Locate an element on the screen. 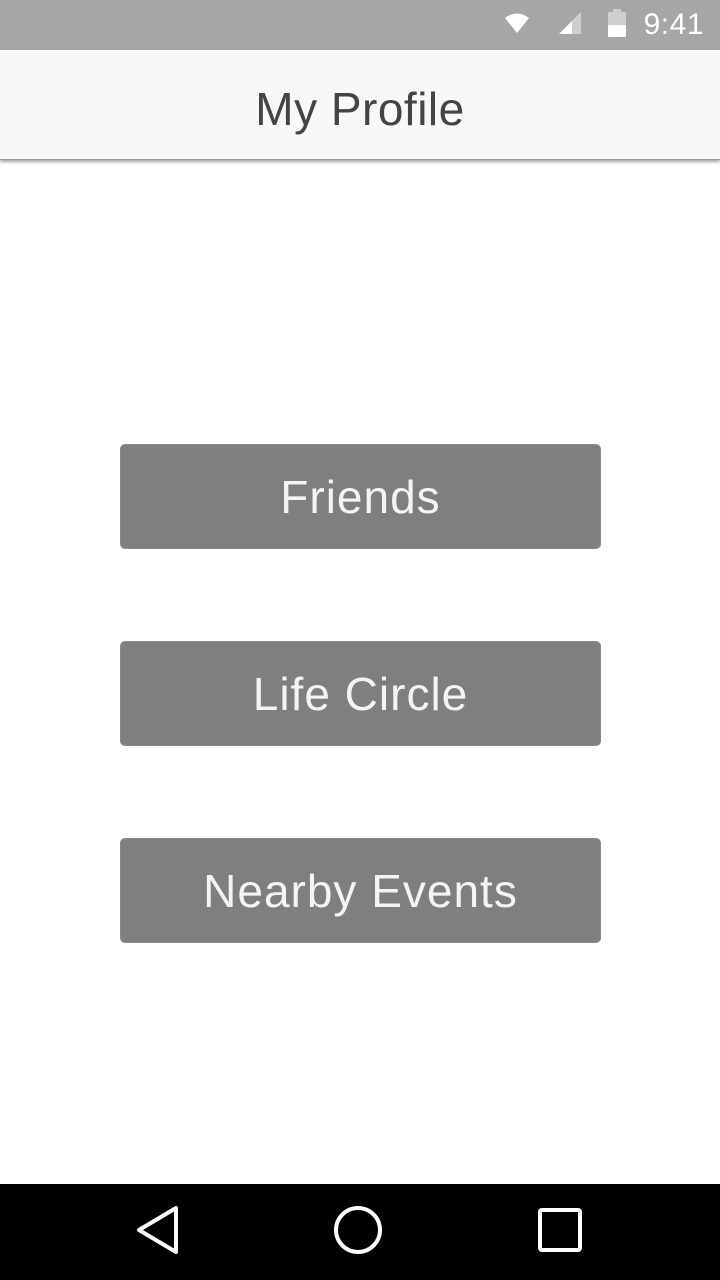 Image resolution: width=720 pixels, height=1280 pixels. status-bar: 9:41 is located at coordinates (360, 25).